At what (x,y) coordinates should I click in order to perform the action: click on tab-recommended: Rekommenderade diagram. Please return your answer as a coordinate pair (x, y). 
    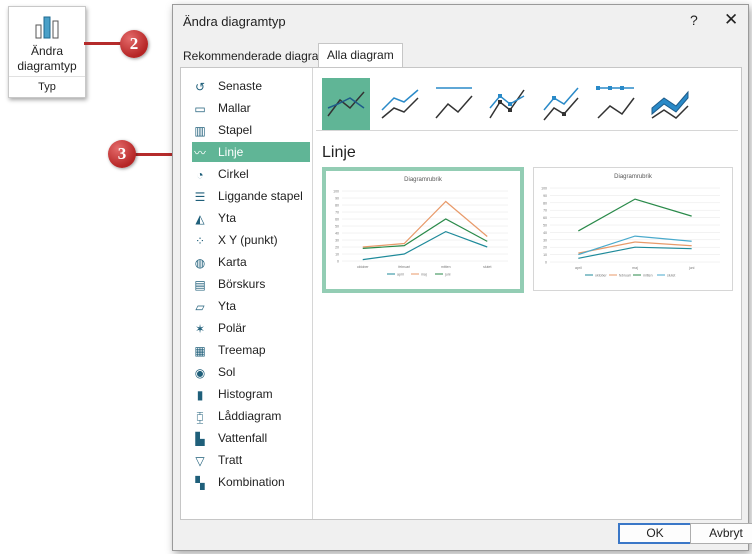
    Looking at the image, I should click on (255, 56).